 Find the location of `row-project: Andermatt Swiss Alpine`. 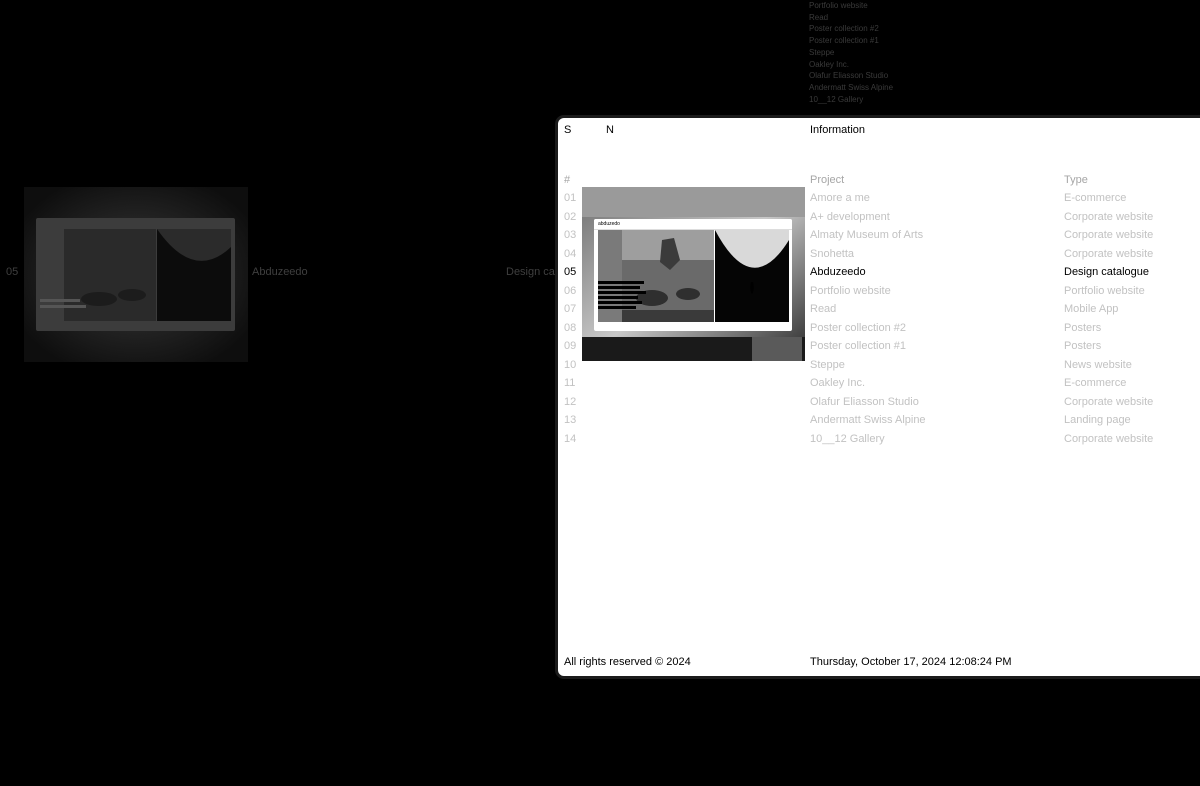

row-project: Andermatt Swiss Alpine is located at coordinates (868, 420).